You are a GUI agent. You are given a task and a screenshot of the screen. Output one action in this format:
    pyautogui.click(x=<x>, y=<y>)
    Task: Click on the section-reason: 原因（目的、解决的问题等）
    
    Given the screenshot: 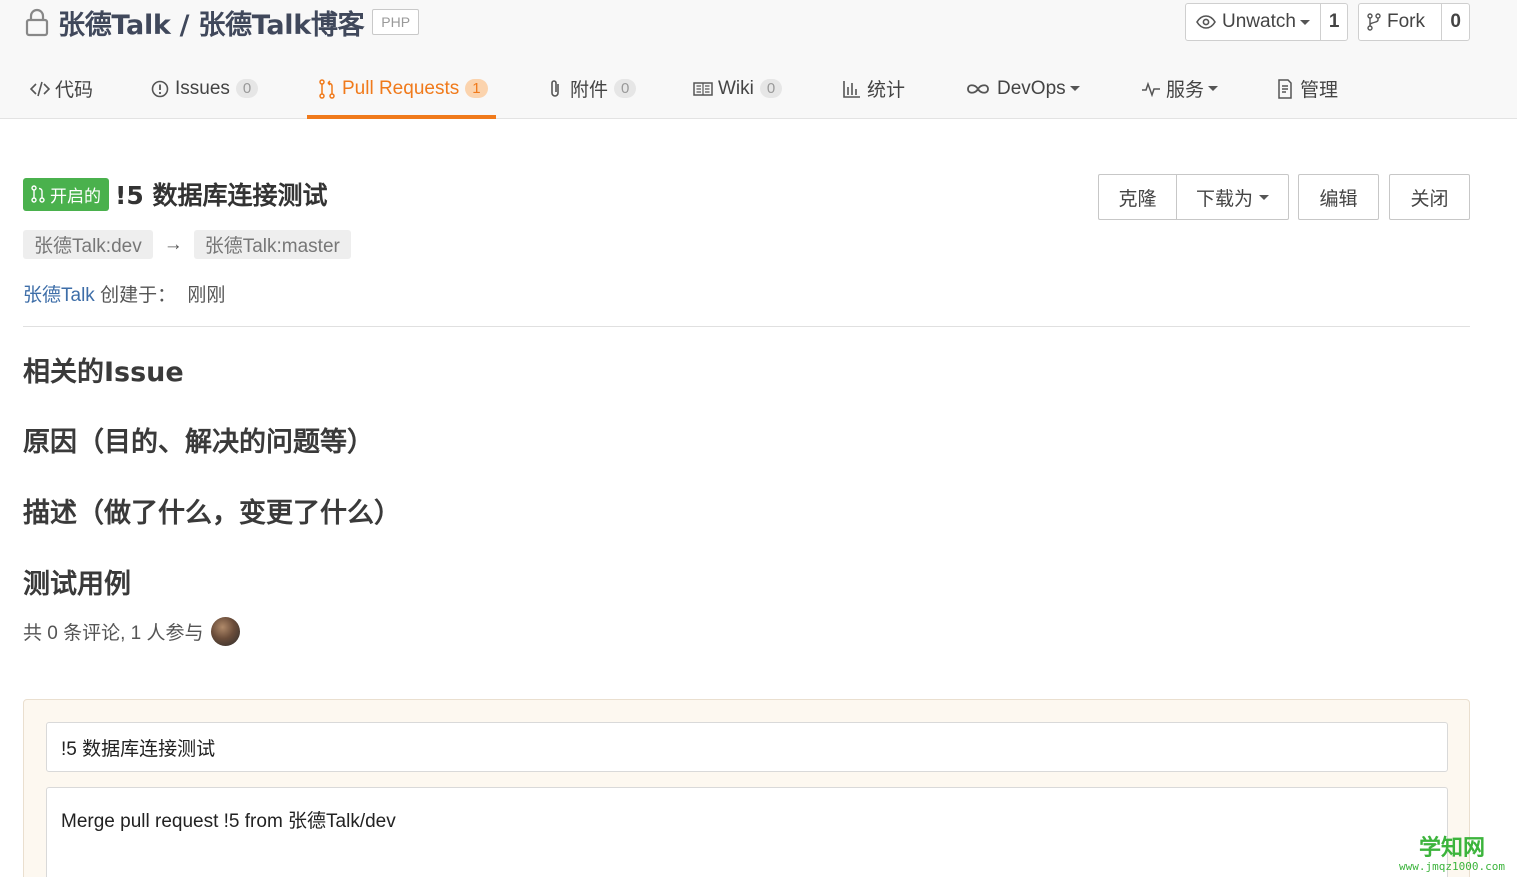 What is the action you would take?
    pyautogui.click(x=198, y=442)
    